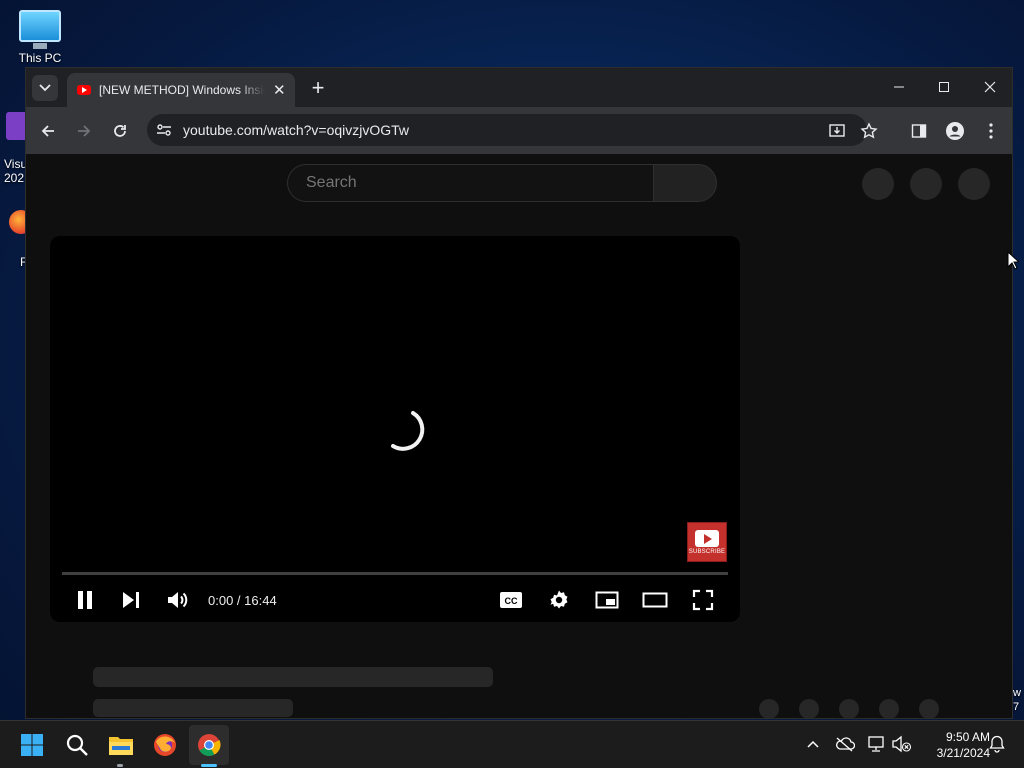 Image resolution: width=1024 pixels, height=768 pixels. I want to click on chevron-down-icon, so click(45, 88).